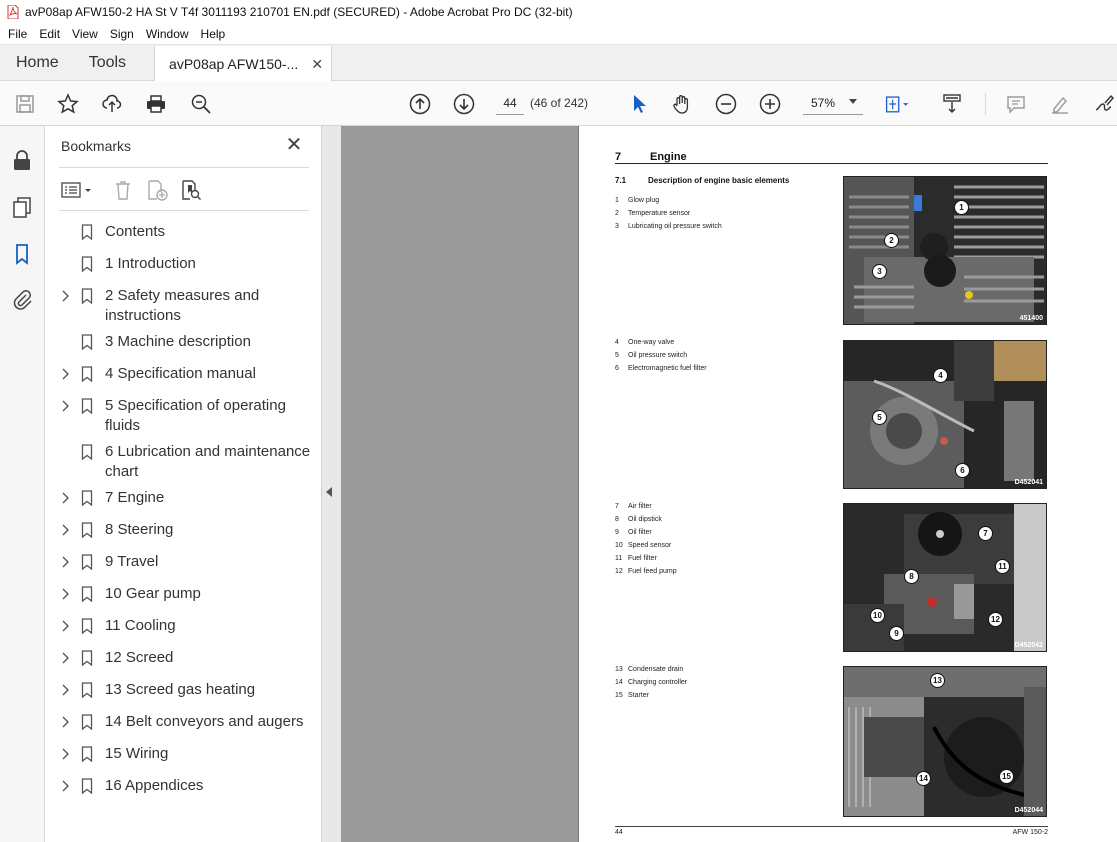  I want to click on bookmark-travel: 9 Travel, so click(183, 562).